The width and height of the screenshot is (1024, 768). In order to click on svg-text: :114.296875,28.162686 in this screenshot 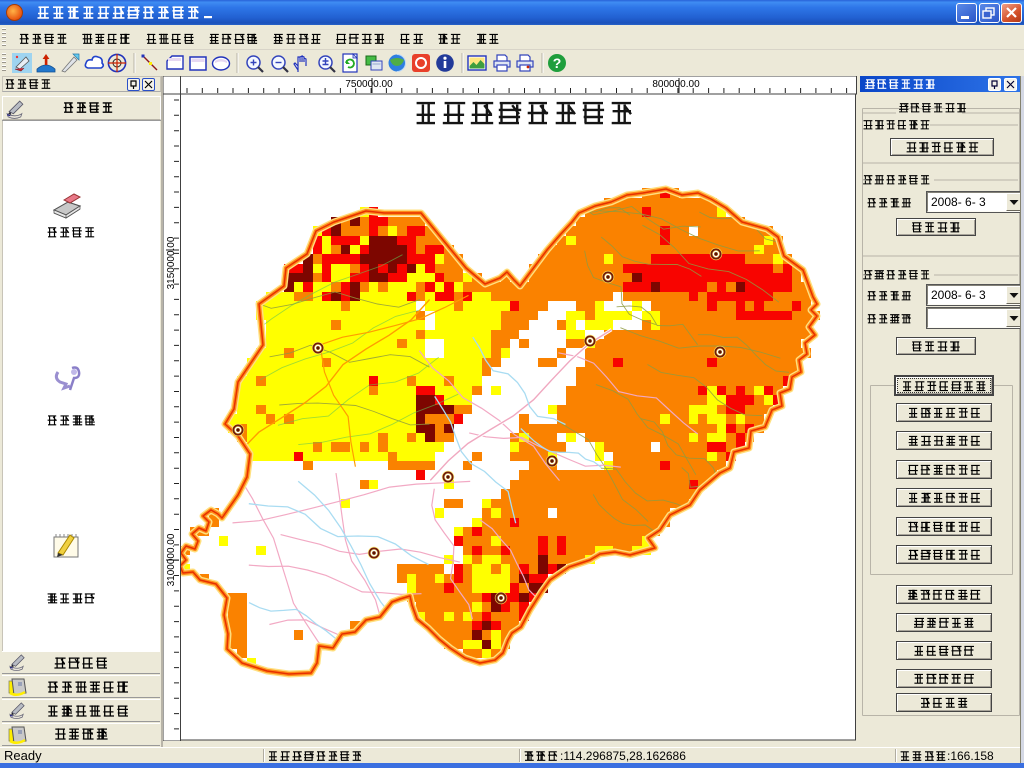, I will do `click(623, 756)`.